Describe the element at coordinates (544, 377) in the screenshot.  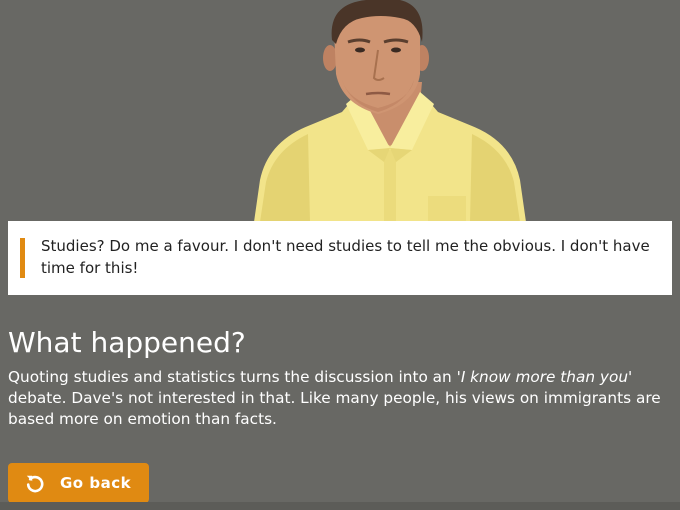
I see `feedback-body-emphasis: I know more than you` at that location.